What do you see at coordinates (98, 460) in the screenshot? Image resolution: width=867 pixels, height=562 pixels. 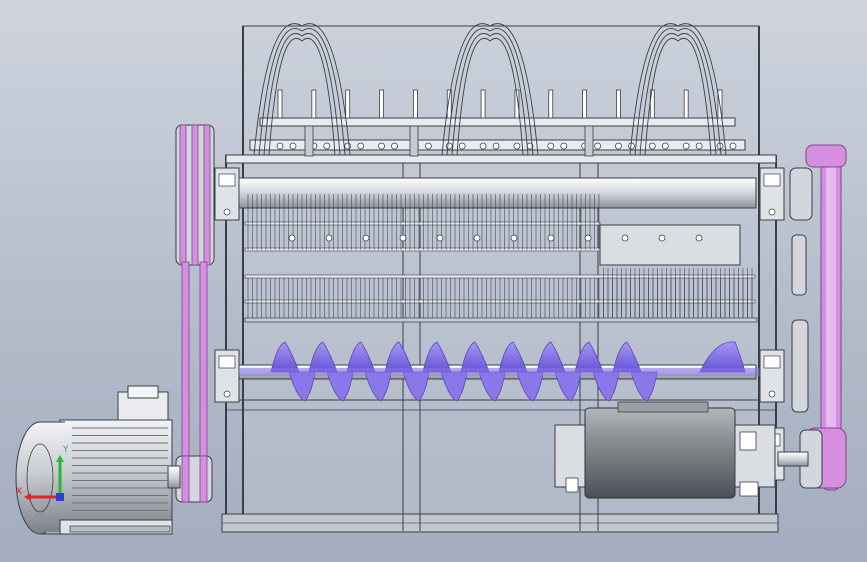 I see `electric-motor` at bounding box center [98, 460].